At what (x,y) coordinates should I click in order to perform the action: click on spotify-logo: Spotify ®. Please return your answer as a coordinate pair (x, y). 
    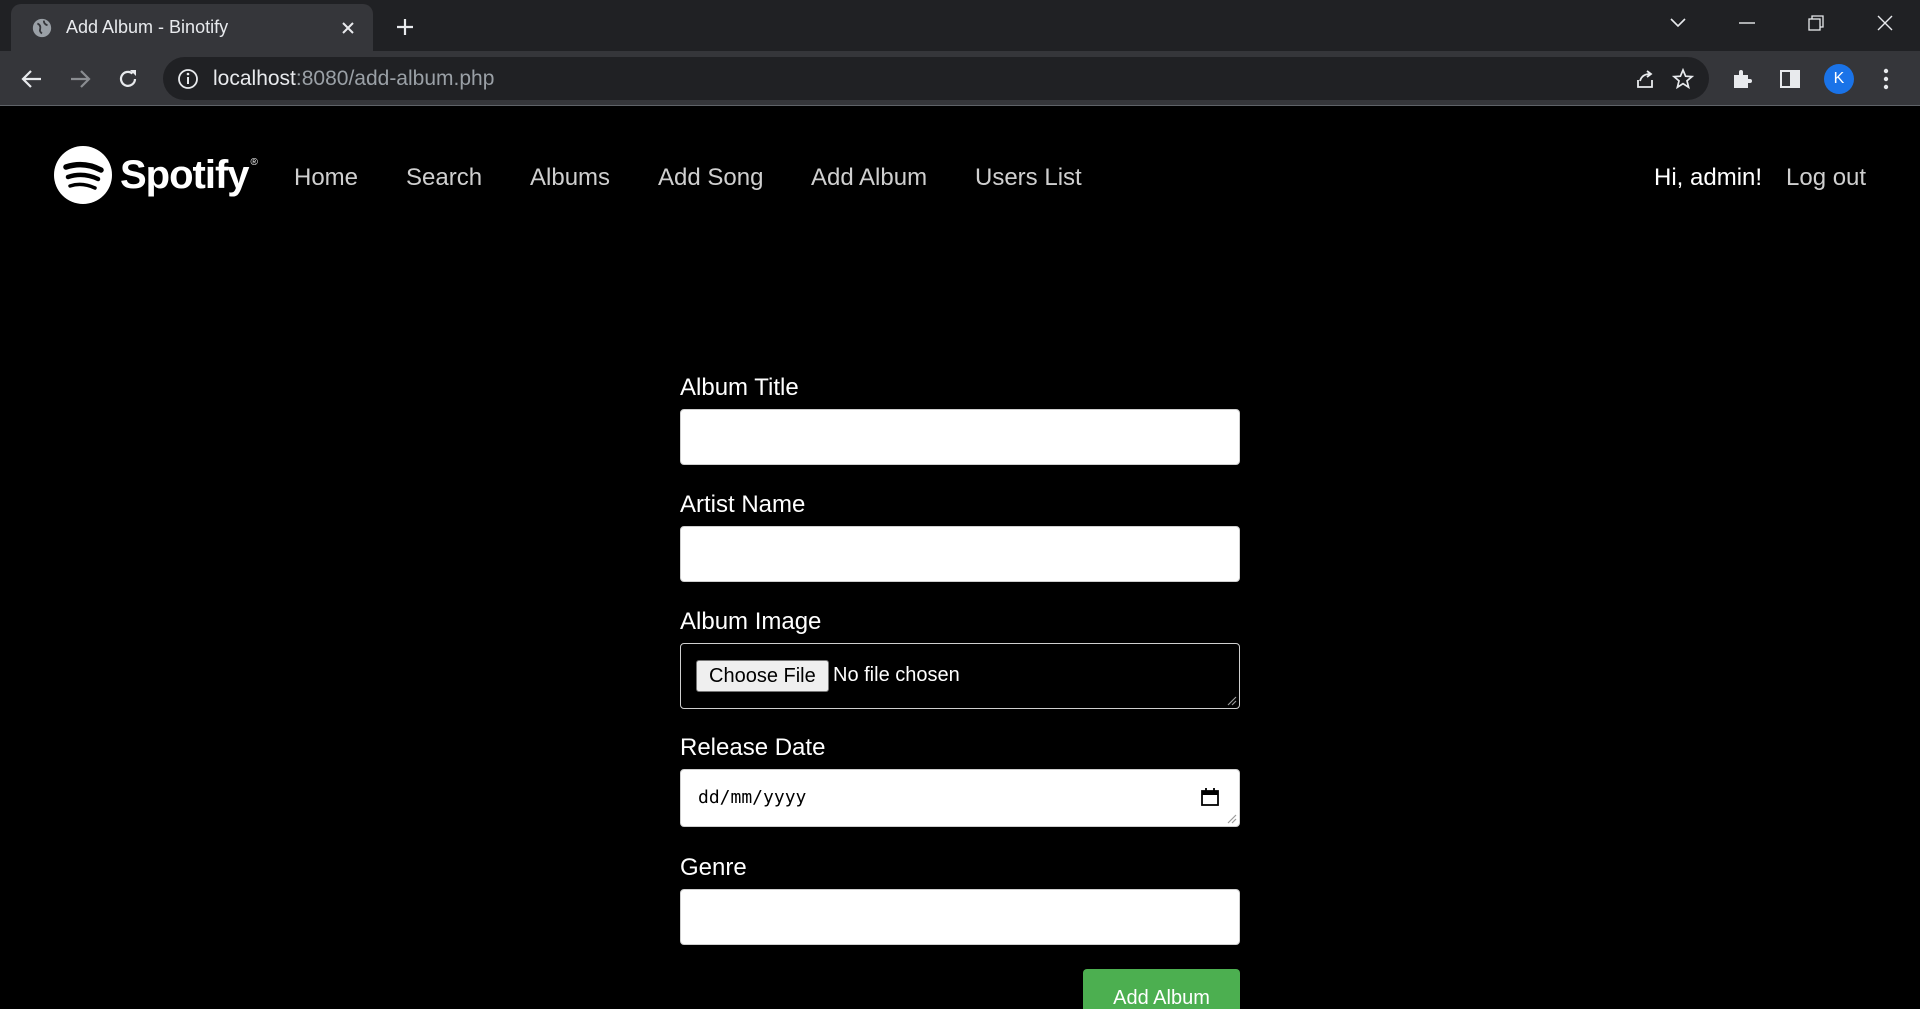
    Looking at the image, I should click on (156, 175).